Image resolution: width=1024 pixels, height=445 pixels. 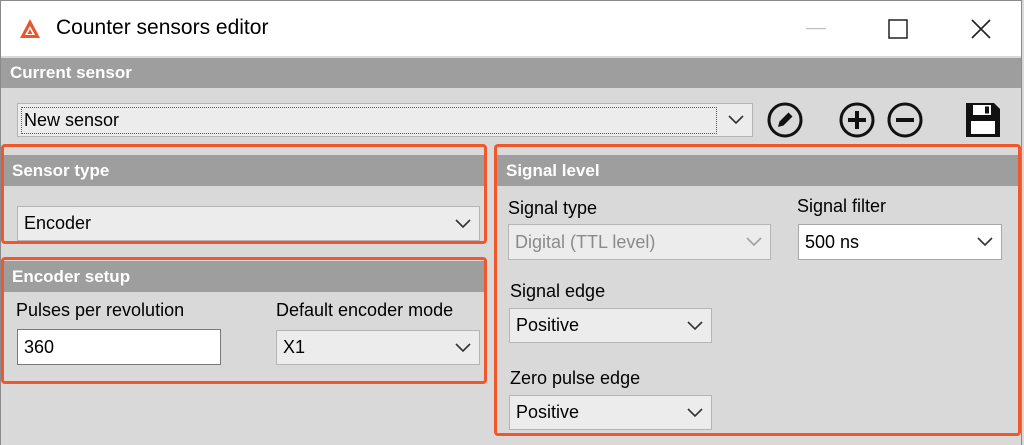 What do you see at coordinates (244, 320) in the screenshot?
I see `encoder-setup-highlight` at bounding box center [244, 320].